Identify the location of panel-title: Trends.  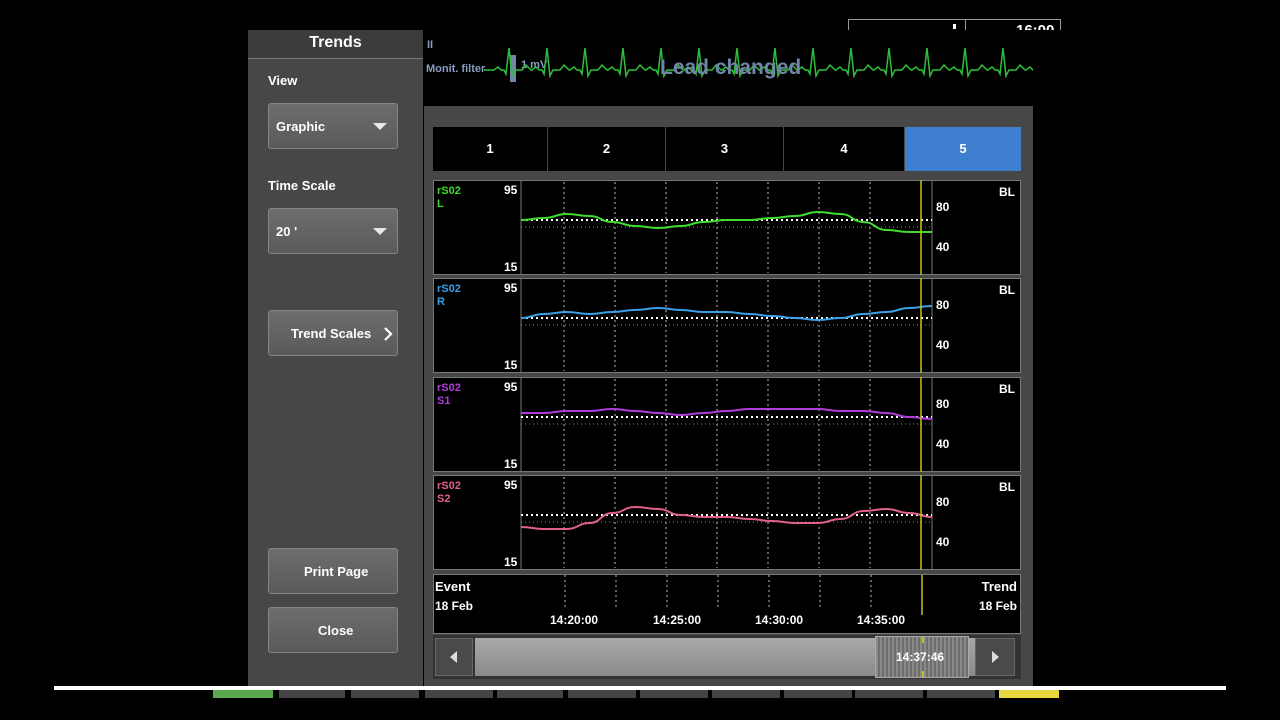
(335, 42).